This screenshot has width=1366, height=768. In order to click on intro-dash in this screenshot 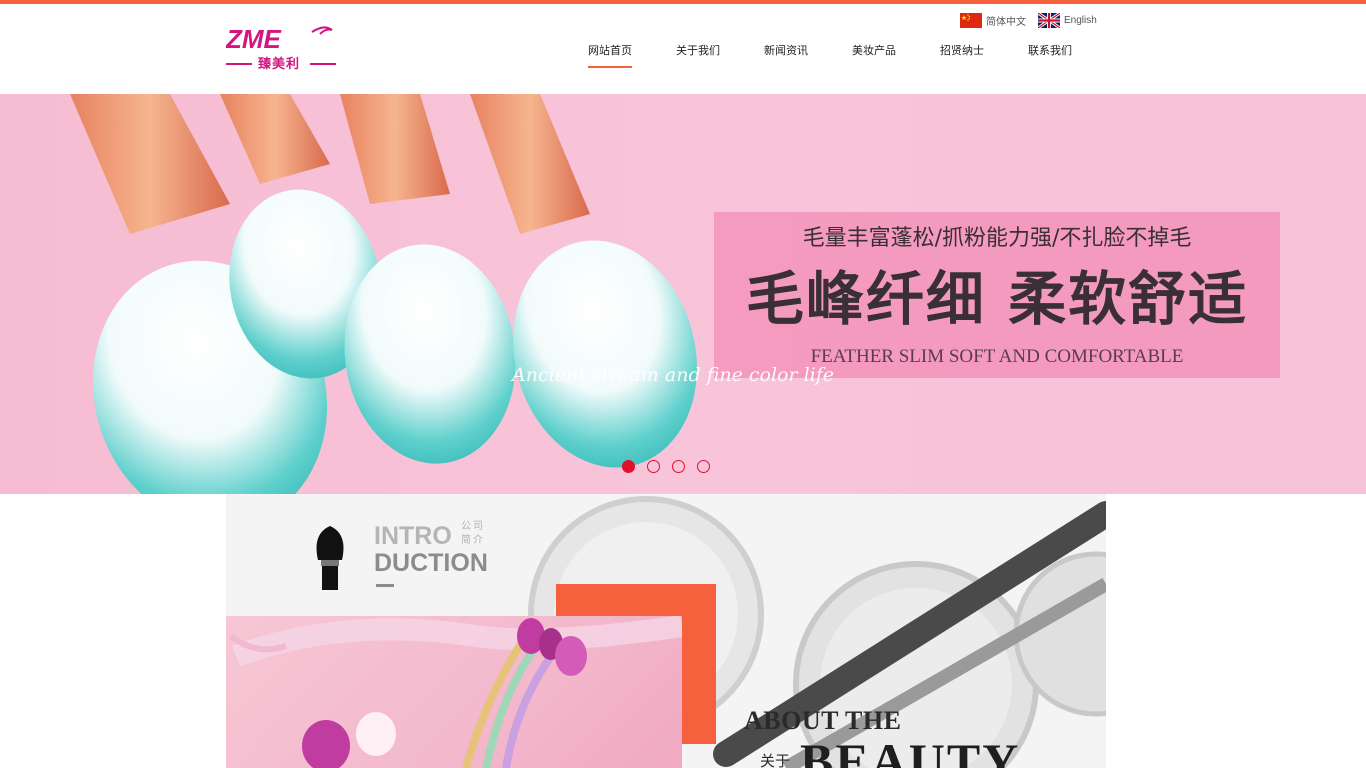, I will do `click(385, 585)`.